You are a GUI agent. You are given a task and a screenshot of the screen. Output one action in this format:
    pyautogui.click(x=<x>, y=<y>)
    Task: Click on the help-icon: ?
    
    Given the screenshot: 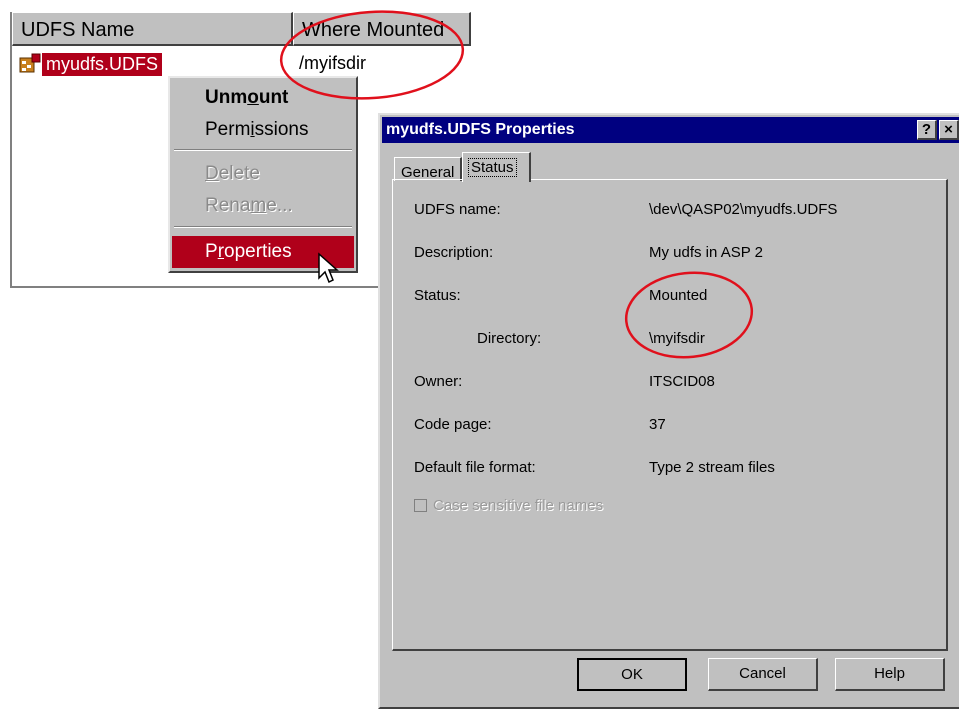 What is the action you would take?
    pyautogui.click(x=927, y=130)
    